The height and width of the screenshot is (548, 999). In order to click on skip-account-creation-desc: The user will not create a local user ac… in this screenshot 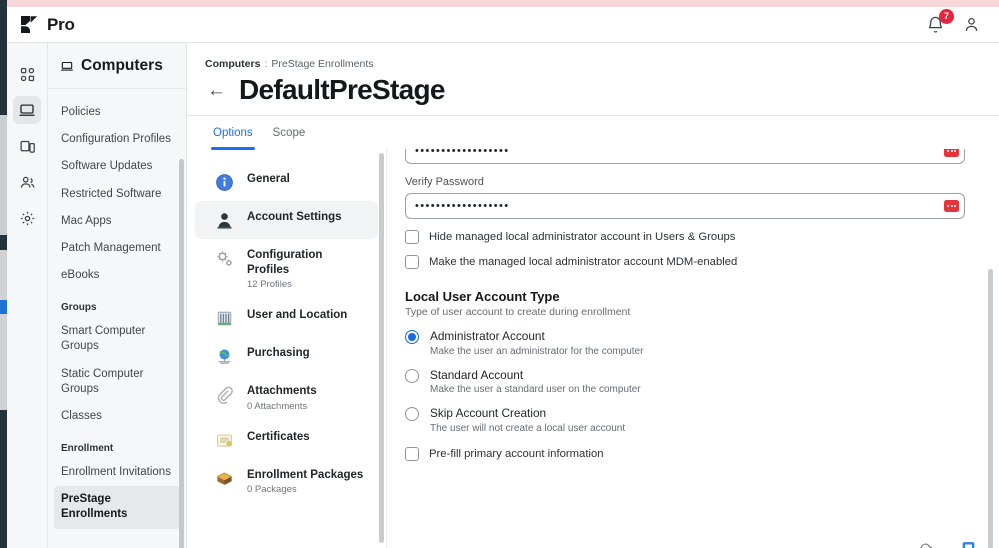, I will do `click(528, 429)`.